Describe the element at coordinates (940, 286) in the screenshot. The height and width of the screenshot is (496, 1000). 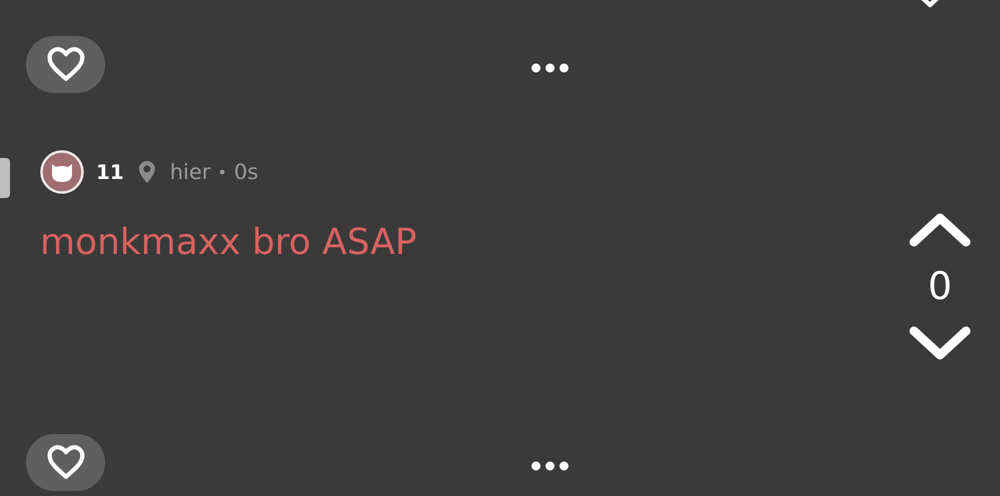
I see `vote-count: 0` at that location.